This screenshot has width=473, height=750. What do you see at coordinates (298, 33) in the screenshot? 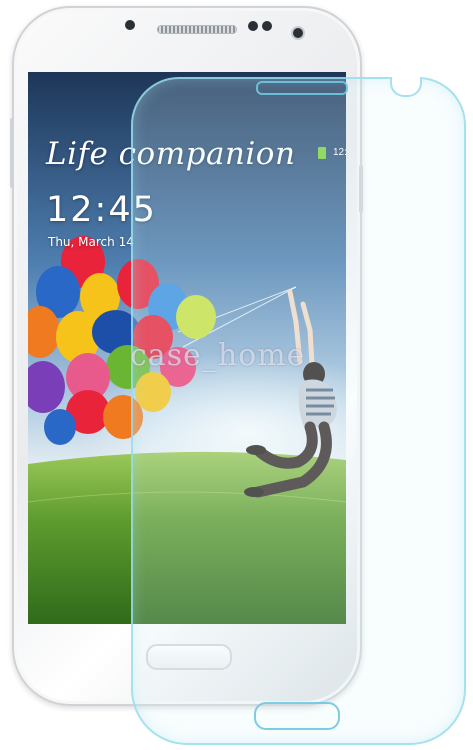
I see `front-camera-icon` at bounding box center [298, 33].